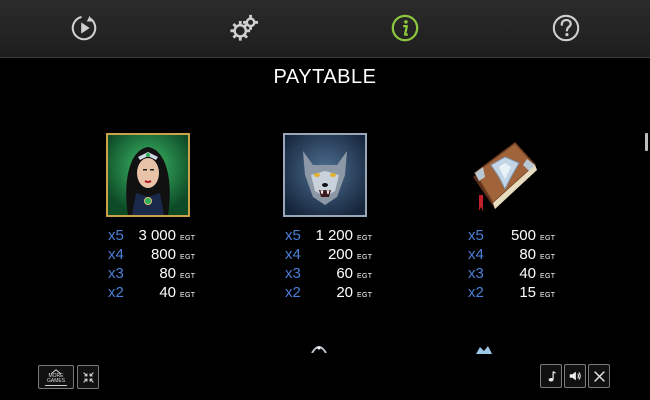 Image resolution: width=650 pixels, height=400 pixels. I want to click on help-button, so click(566, 28).